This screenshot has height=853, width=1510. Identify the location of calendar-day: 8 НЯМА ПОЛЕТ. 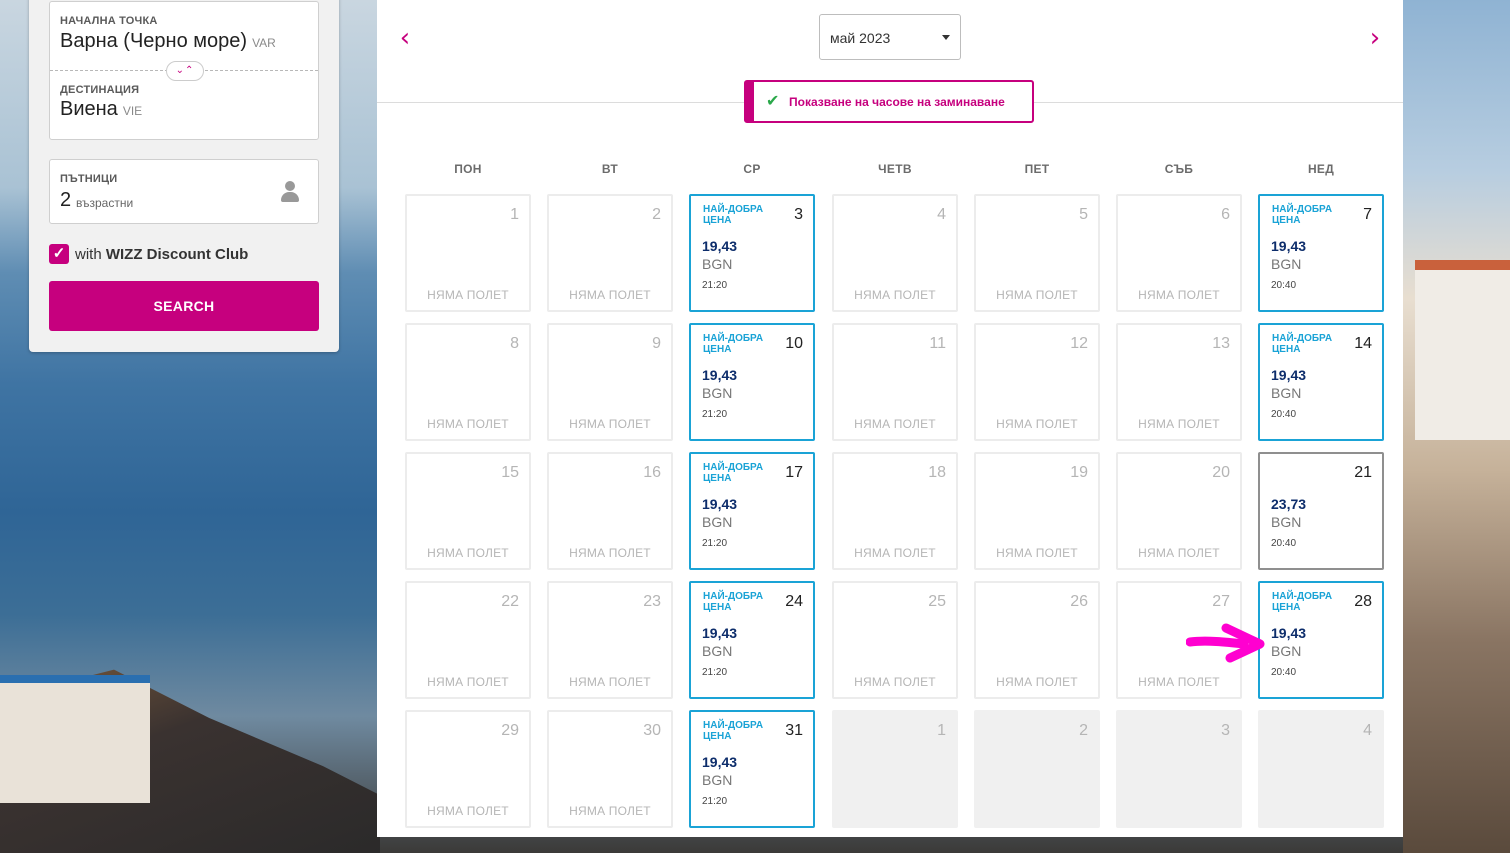
(468, 382).